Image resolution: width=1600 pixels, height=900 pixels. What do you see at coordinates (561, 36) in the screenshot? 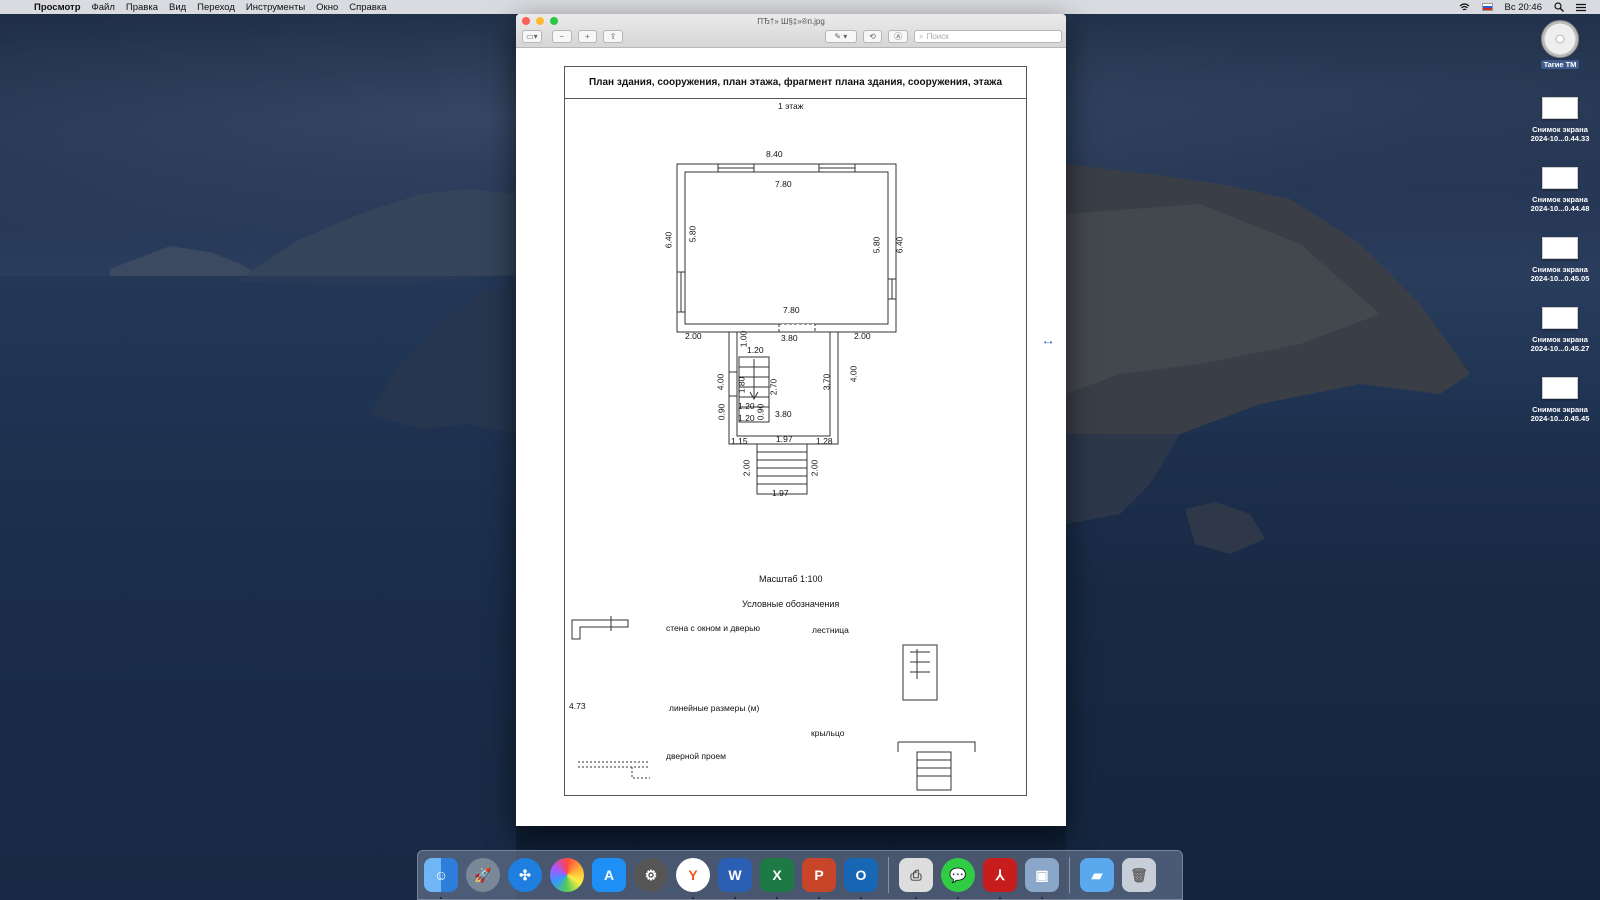
I see `zoom-out-button: −` at bounding box center [561, 36].